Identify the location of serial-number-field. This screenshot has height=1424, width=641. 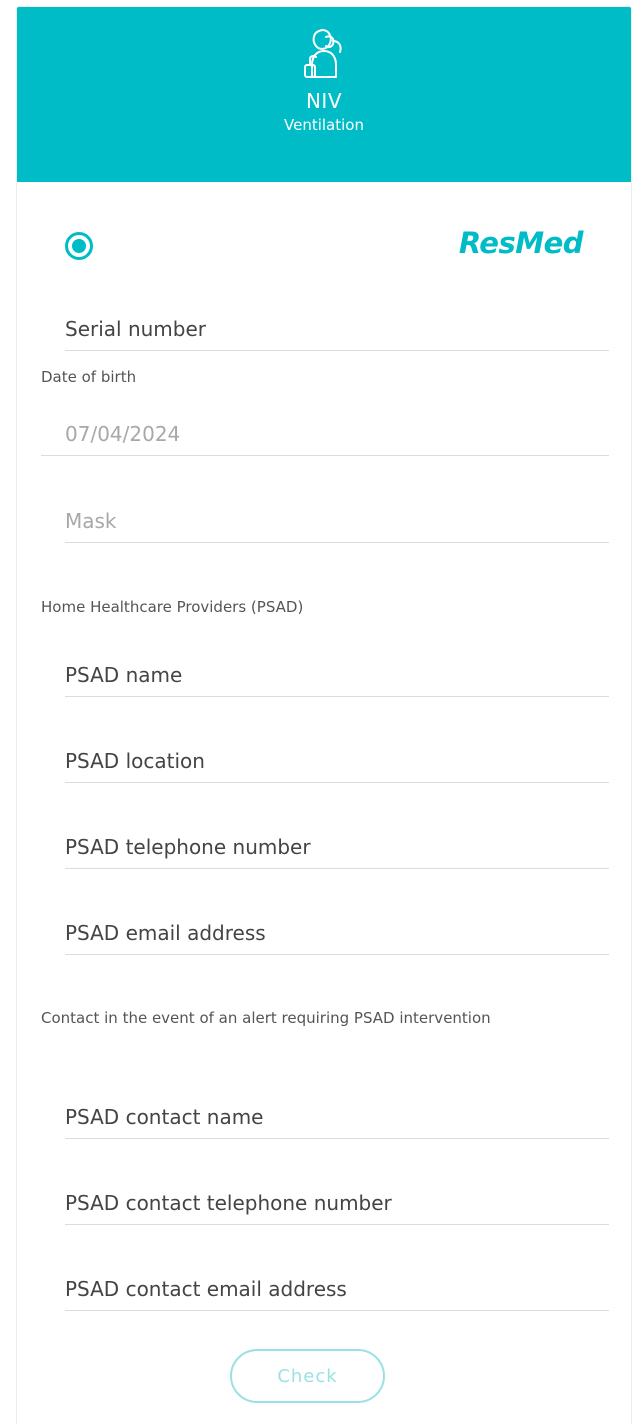
(337, 329).